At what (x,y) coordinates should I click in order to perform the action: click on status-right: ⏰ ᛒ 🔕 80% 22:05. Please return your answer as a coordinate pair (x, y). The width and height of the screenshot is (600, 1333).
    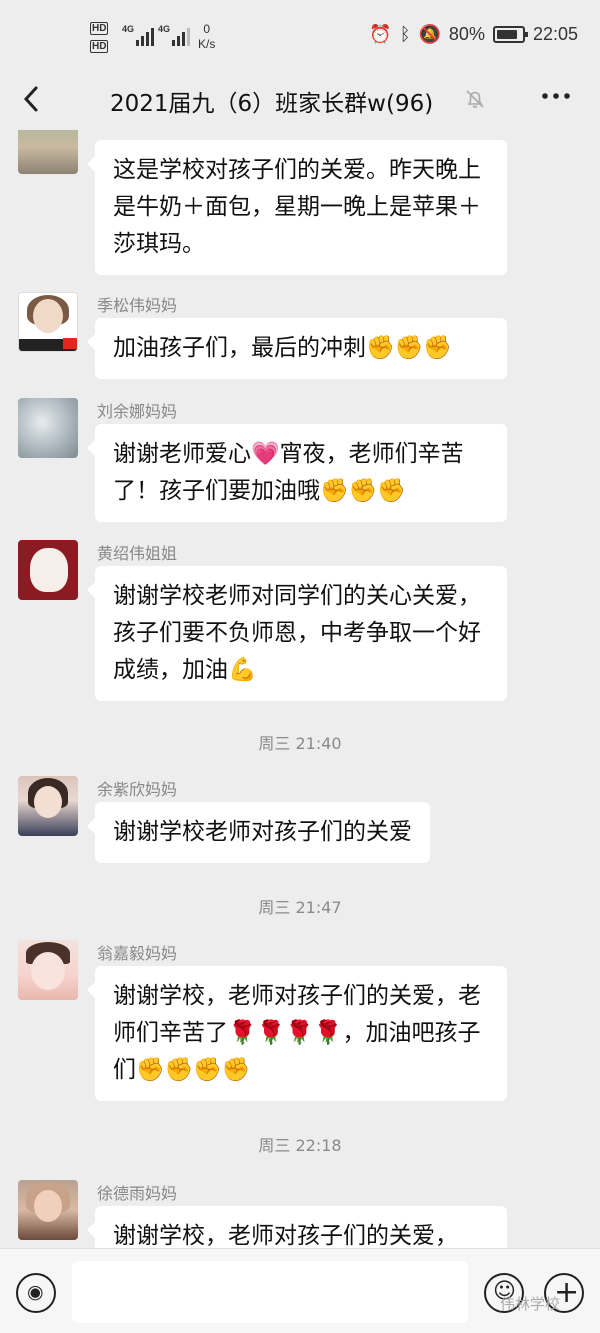
    Looking at the image, I should click on (473, 34).